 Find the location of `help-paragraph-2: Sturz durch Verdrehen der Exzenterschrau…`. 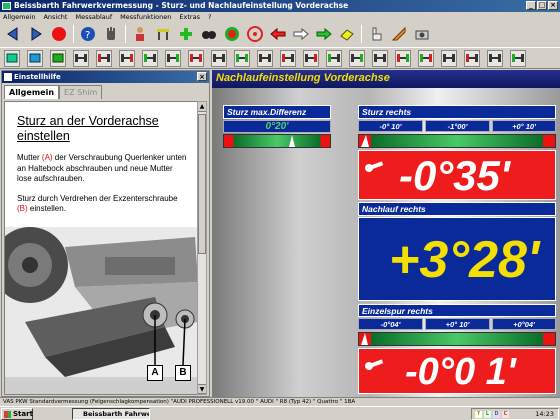

help-paragraph-2: Sturz durch Verdrehen der Exzenterschrau… is located at coordinates (102, 204).